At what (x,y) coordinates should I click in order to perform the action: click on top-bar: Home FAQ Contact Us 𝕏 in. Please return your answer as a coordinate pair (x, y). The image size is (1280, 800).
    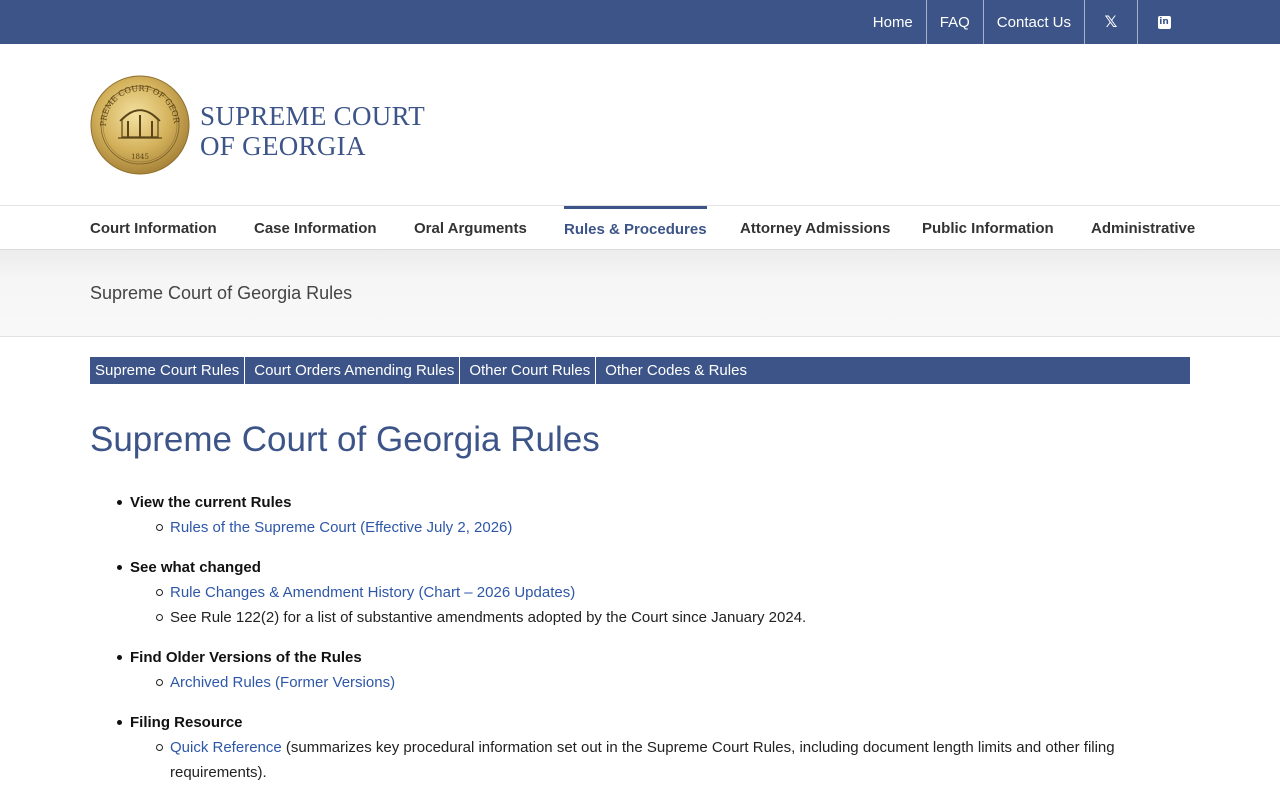
    Looking at the image, I should click on (640, 22).